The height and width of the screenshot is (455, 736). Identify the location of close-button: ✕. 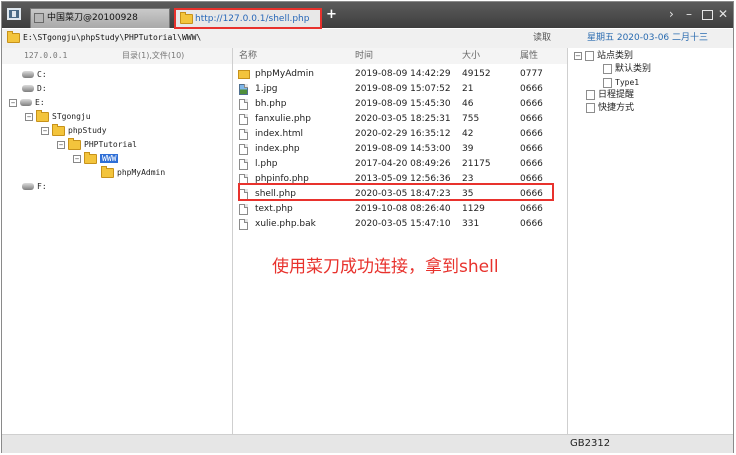
(723, 14).